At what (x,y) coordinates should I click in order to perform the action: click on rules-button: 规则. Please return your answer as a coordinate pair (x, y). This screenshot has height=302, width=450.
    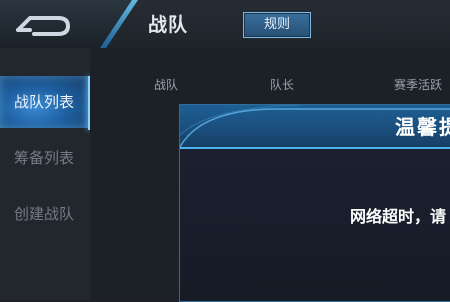
    Looking at the image, I should click on (277, 25).